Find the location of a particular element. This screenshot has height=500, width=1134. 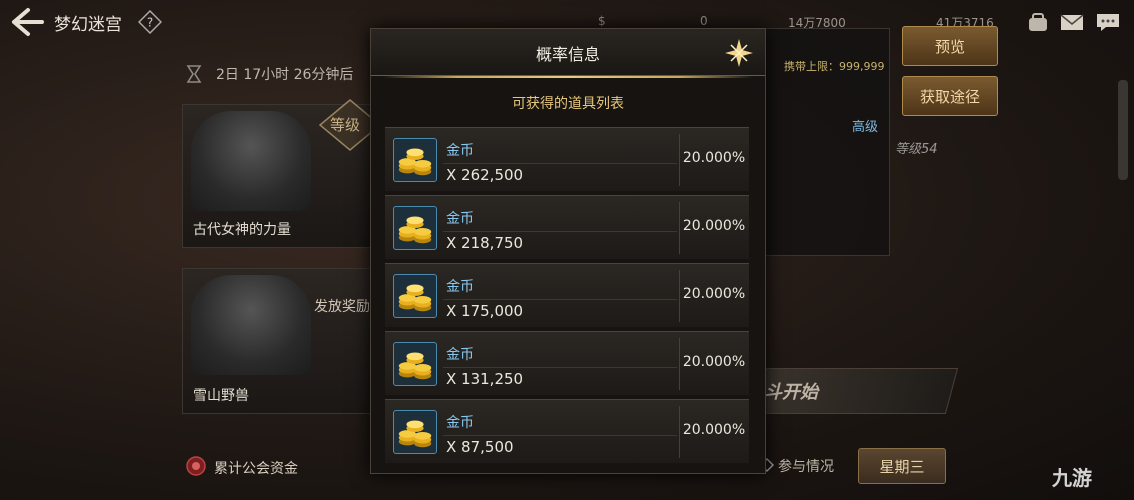

close-icon is located at coordinates (739, 53).